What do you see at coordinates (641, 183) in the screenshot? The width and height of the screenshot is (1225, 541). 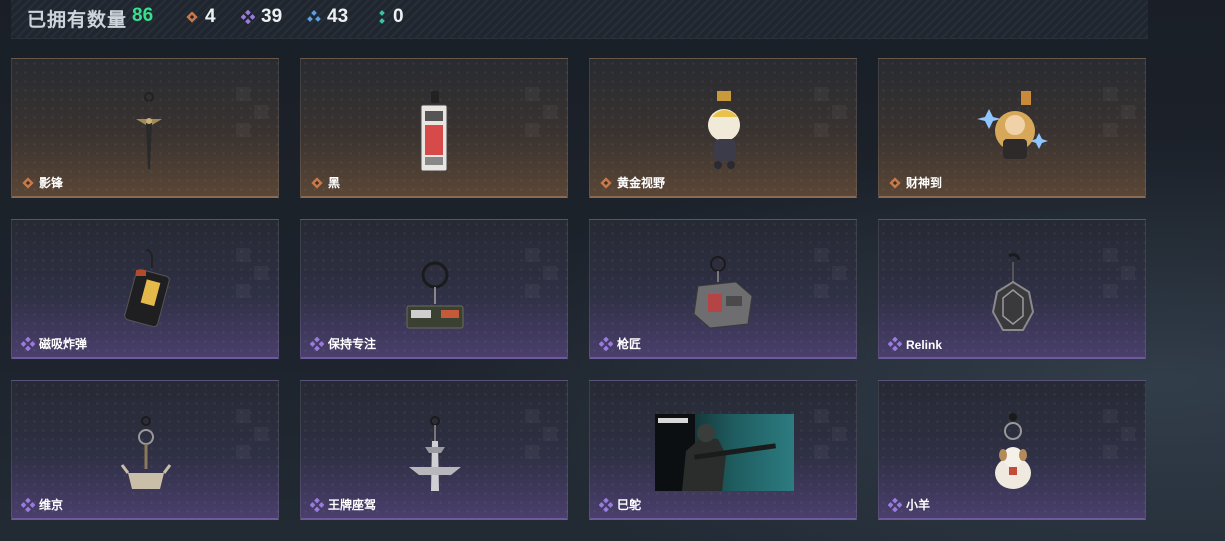 I see `item-name: 黄金视野` at bounding box center [641, 183].